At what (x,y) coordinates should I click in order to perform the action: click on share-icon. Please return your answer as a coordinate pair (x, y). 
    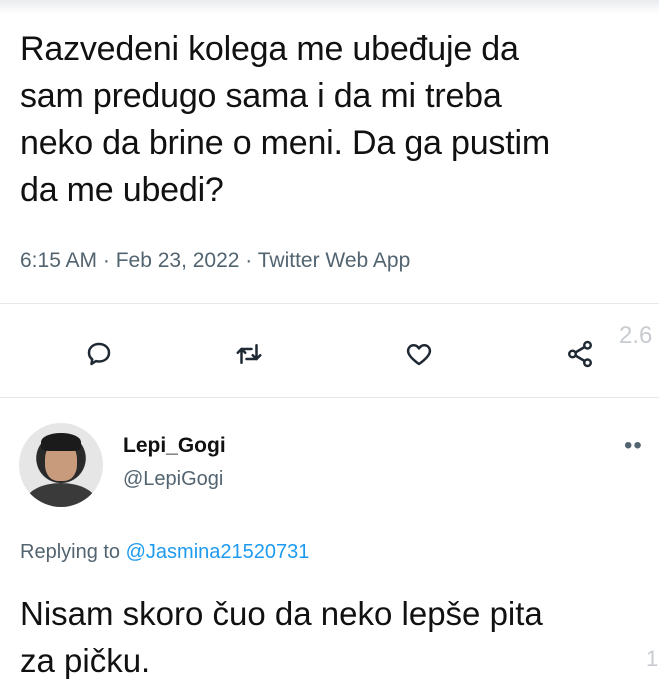
    Looking at the image, I should click on (580, 354).